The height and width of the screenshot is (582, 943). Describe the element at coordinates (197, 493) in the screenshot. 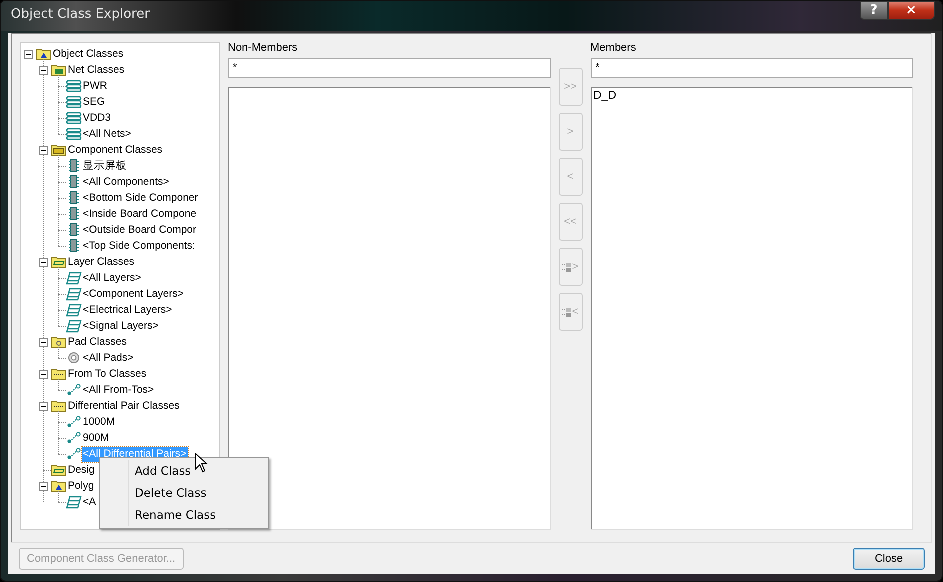

I see `menu-item: Delete Class` at that location.